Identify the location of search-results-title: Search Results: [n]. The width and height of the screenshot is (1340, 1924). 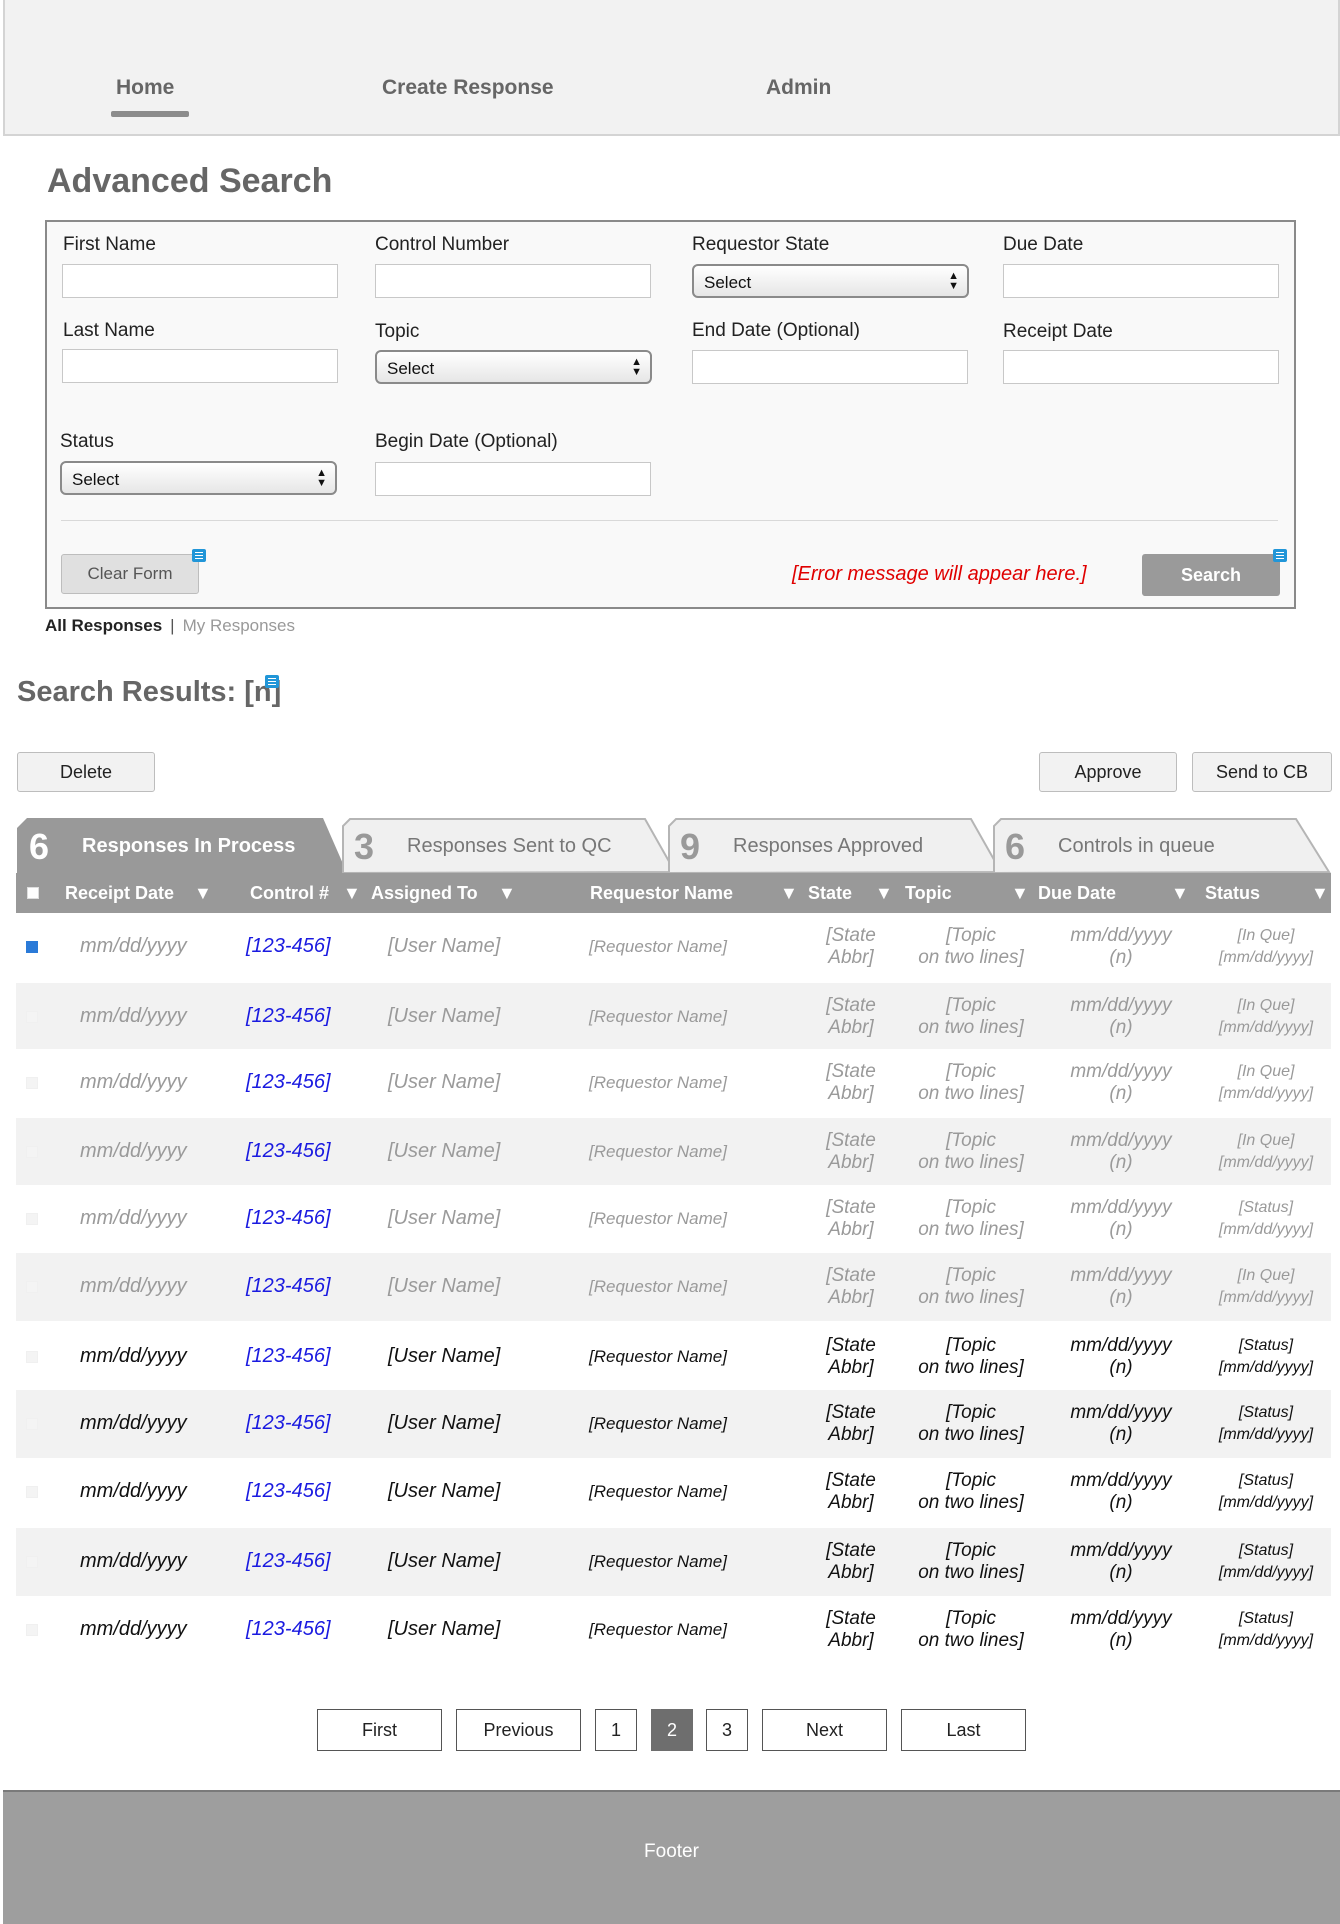
(149, 692).